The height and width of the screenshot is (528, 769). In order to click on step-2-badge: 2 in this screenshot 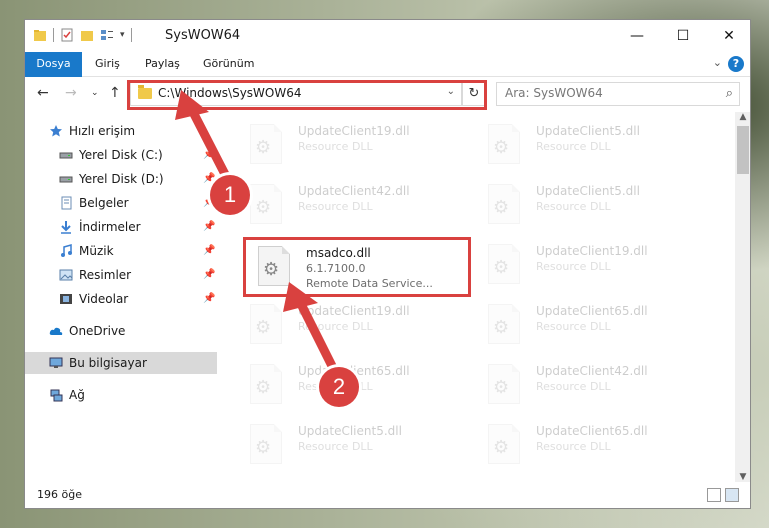, I will do `click(339, 387)`.